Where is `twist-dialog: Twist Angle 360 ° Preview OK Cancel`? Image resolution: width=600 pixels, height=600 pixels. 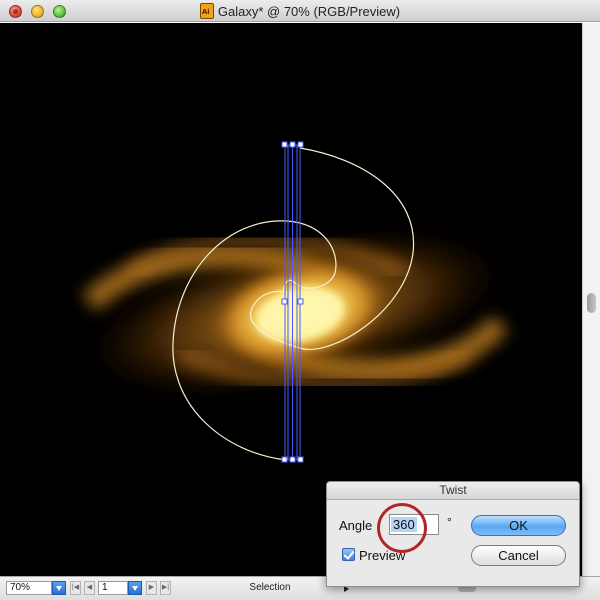
twist-dialog: Twist Angle 360 ° Preview OK Cancel is located at coordinates (453, 534).